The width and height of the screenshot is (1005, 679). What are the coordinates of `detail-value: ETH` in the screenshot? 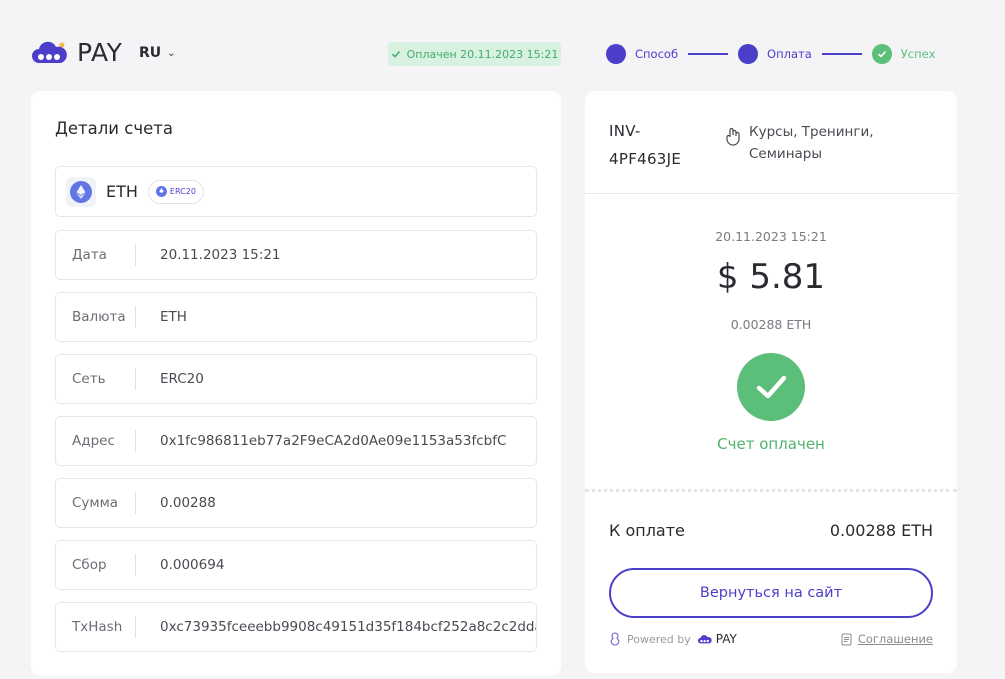 It's located at (173, 317).